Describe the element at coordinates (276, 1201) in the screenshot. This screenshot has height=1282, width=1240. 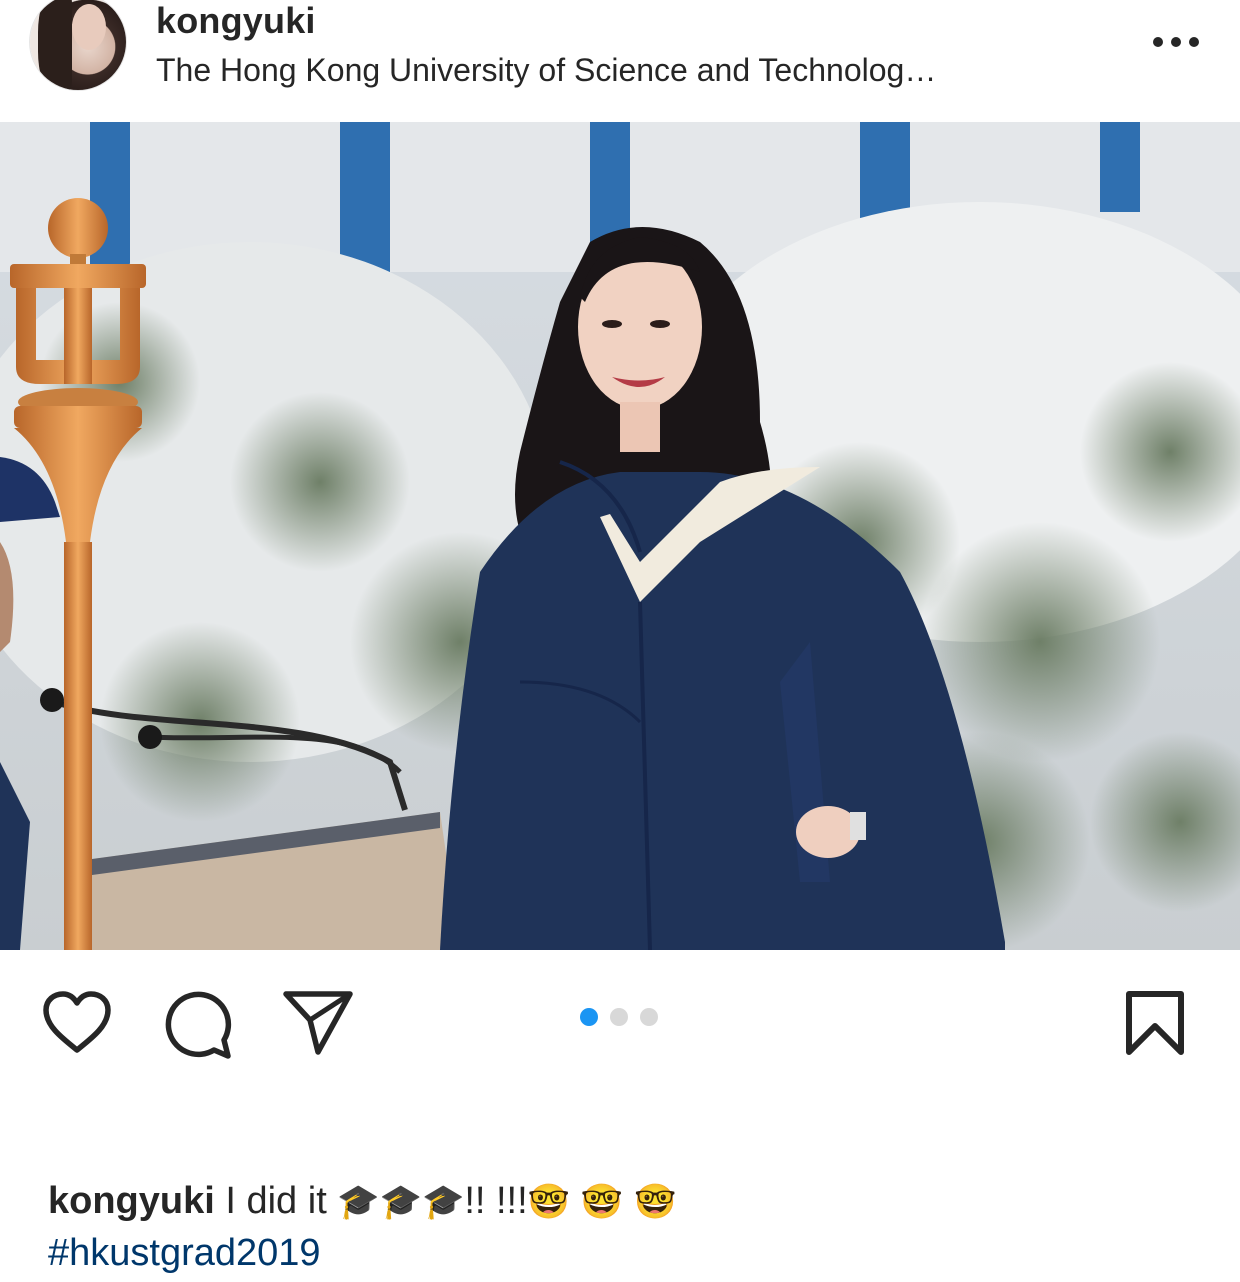
I see `caption-text: I did it` at that location.